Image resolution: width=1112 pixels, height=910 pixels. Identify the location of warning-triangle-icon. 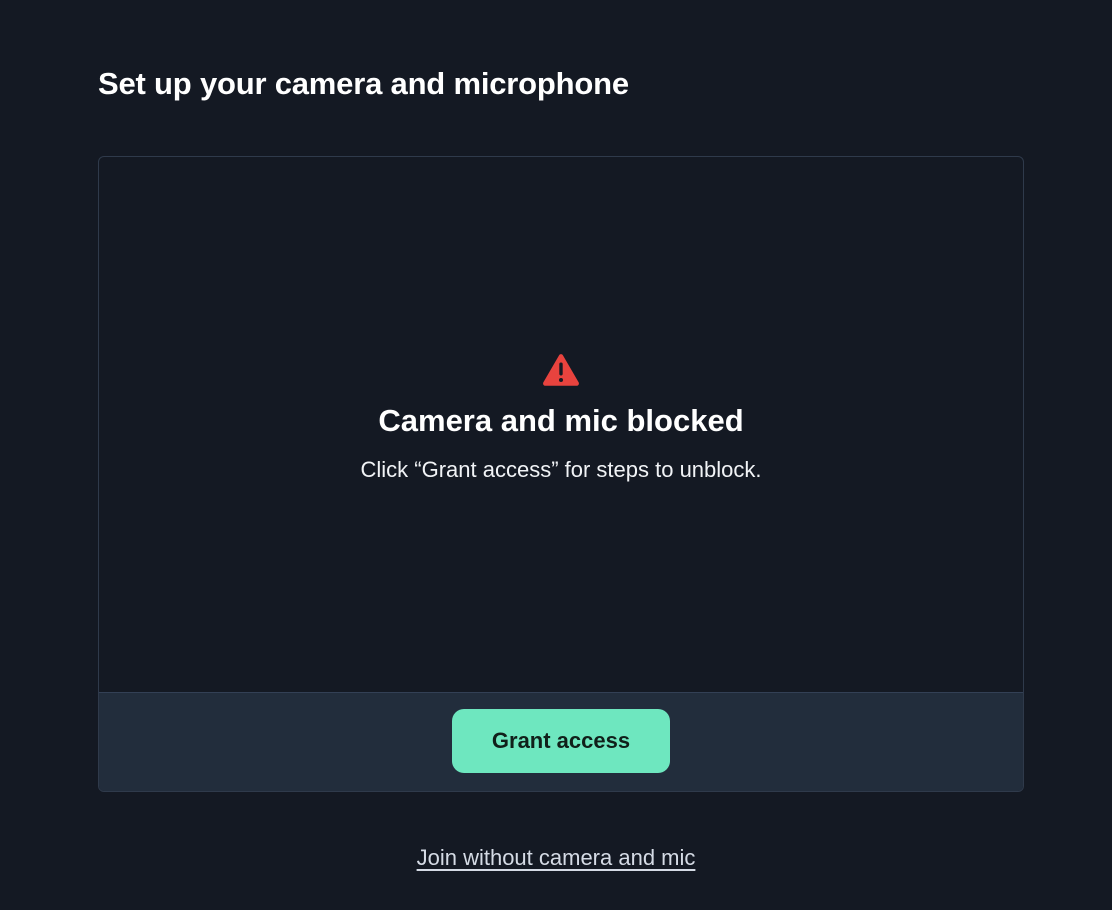
(561, 370).